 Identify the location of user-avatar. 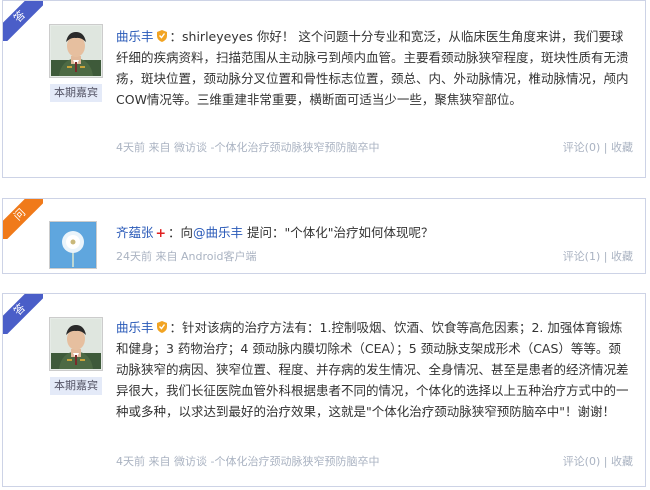
(73, 245).